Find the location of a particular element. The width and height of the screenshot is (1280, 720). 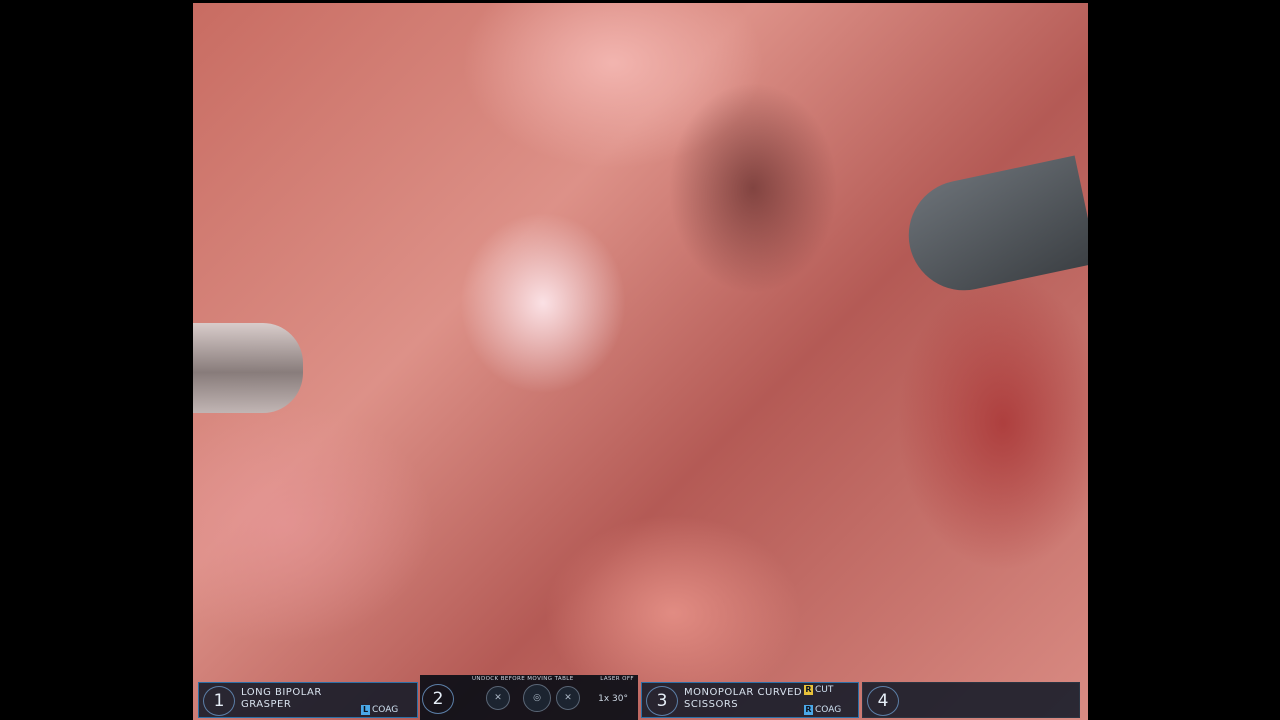

arm-1-coag-key: L is located at coordinates (365, 710).